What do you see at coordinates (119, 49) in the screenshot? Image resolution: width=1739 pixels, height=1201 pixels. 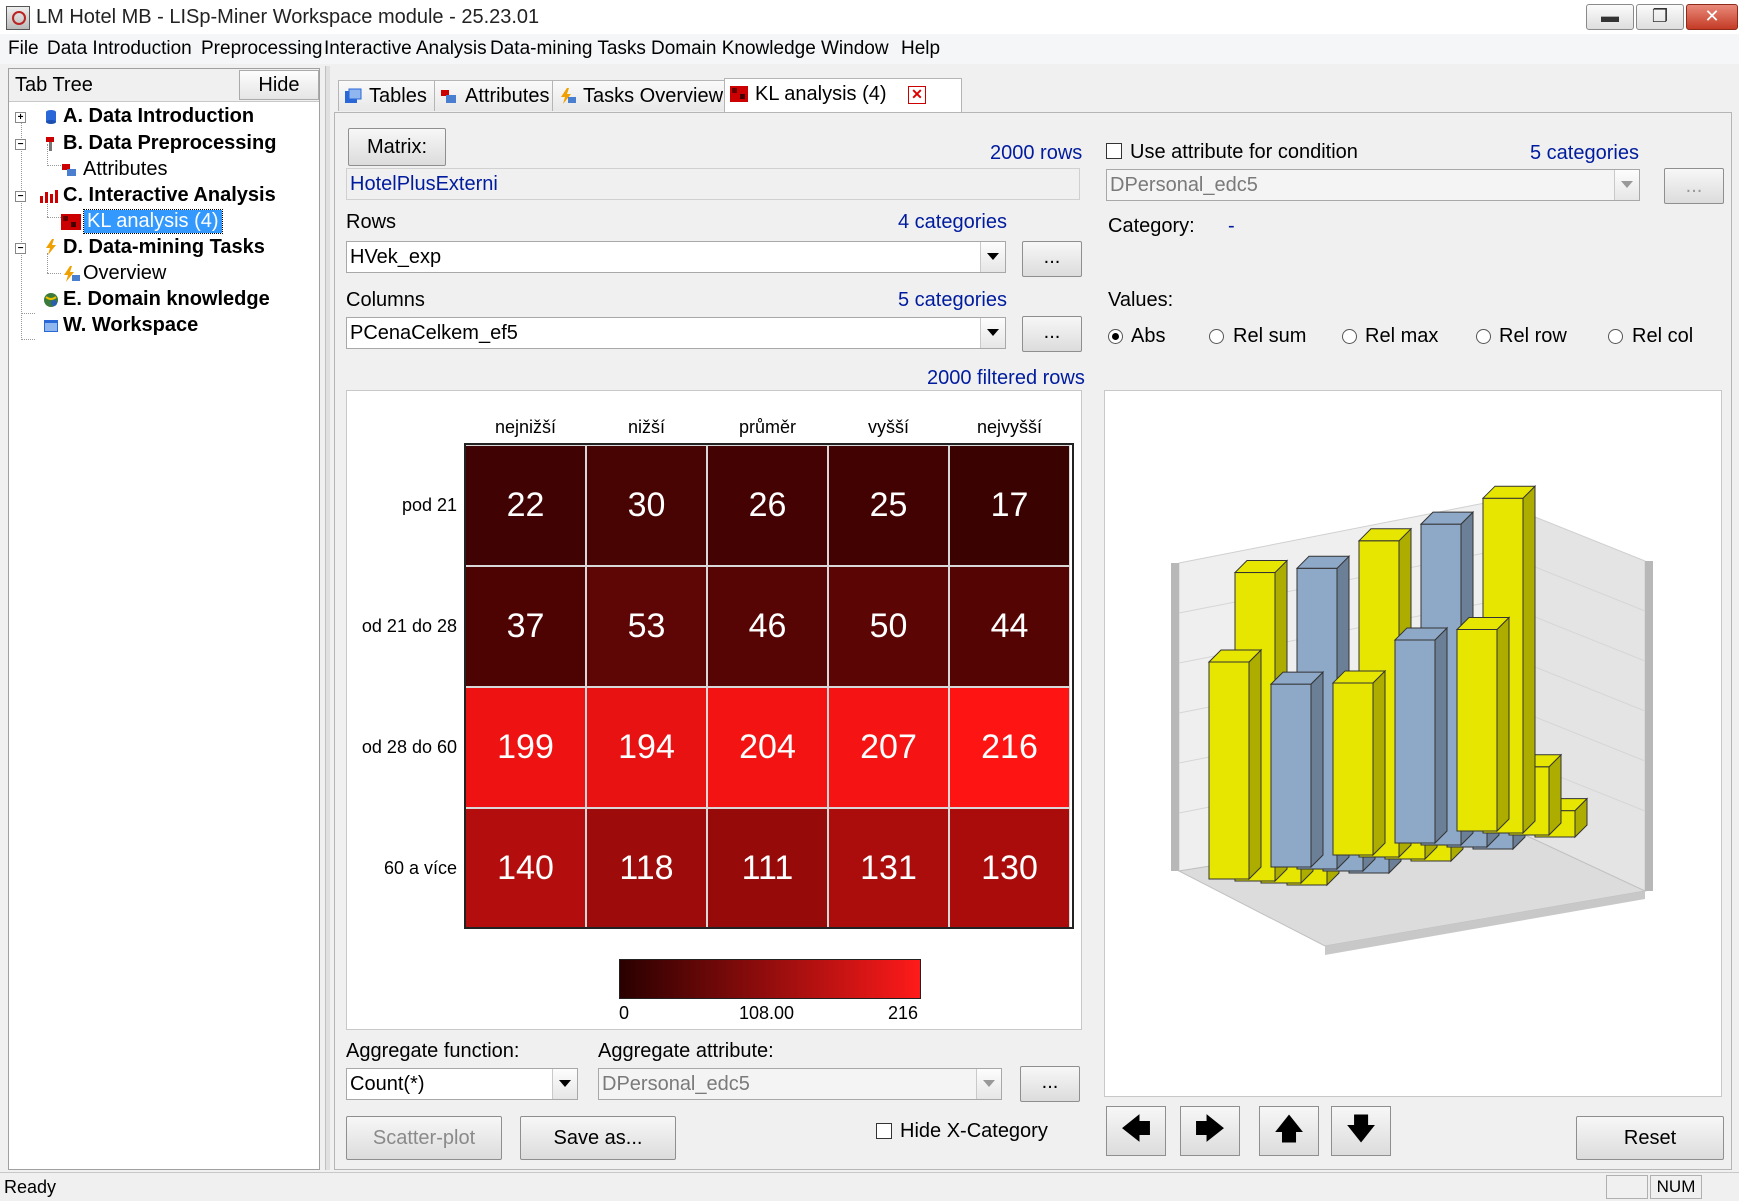 I see `menu-data-introduction: Data Introduction` at bounding box center [119, 49].